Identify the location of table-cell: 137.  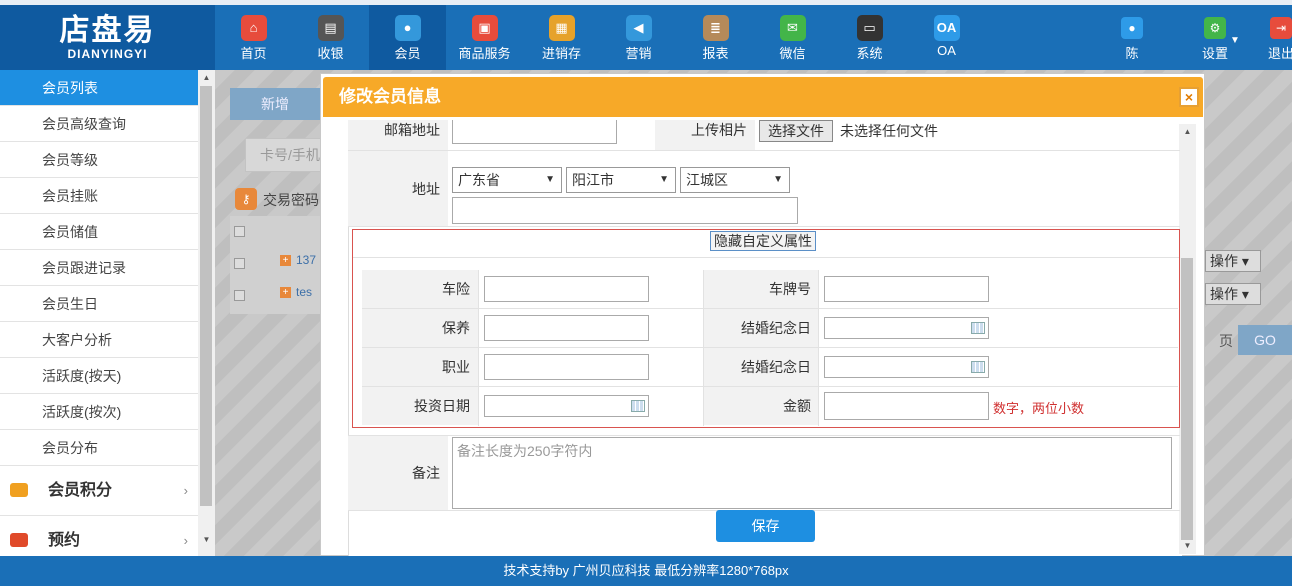
(306, 260).